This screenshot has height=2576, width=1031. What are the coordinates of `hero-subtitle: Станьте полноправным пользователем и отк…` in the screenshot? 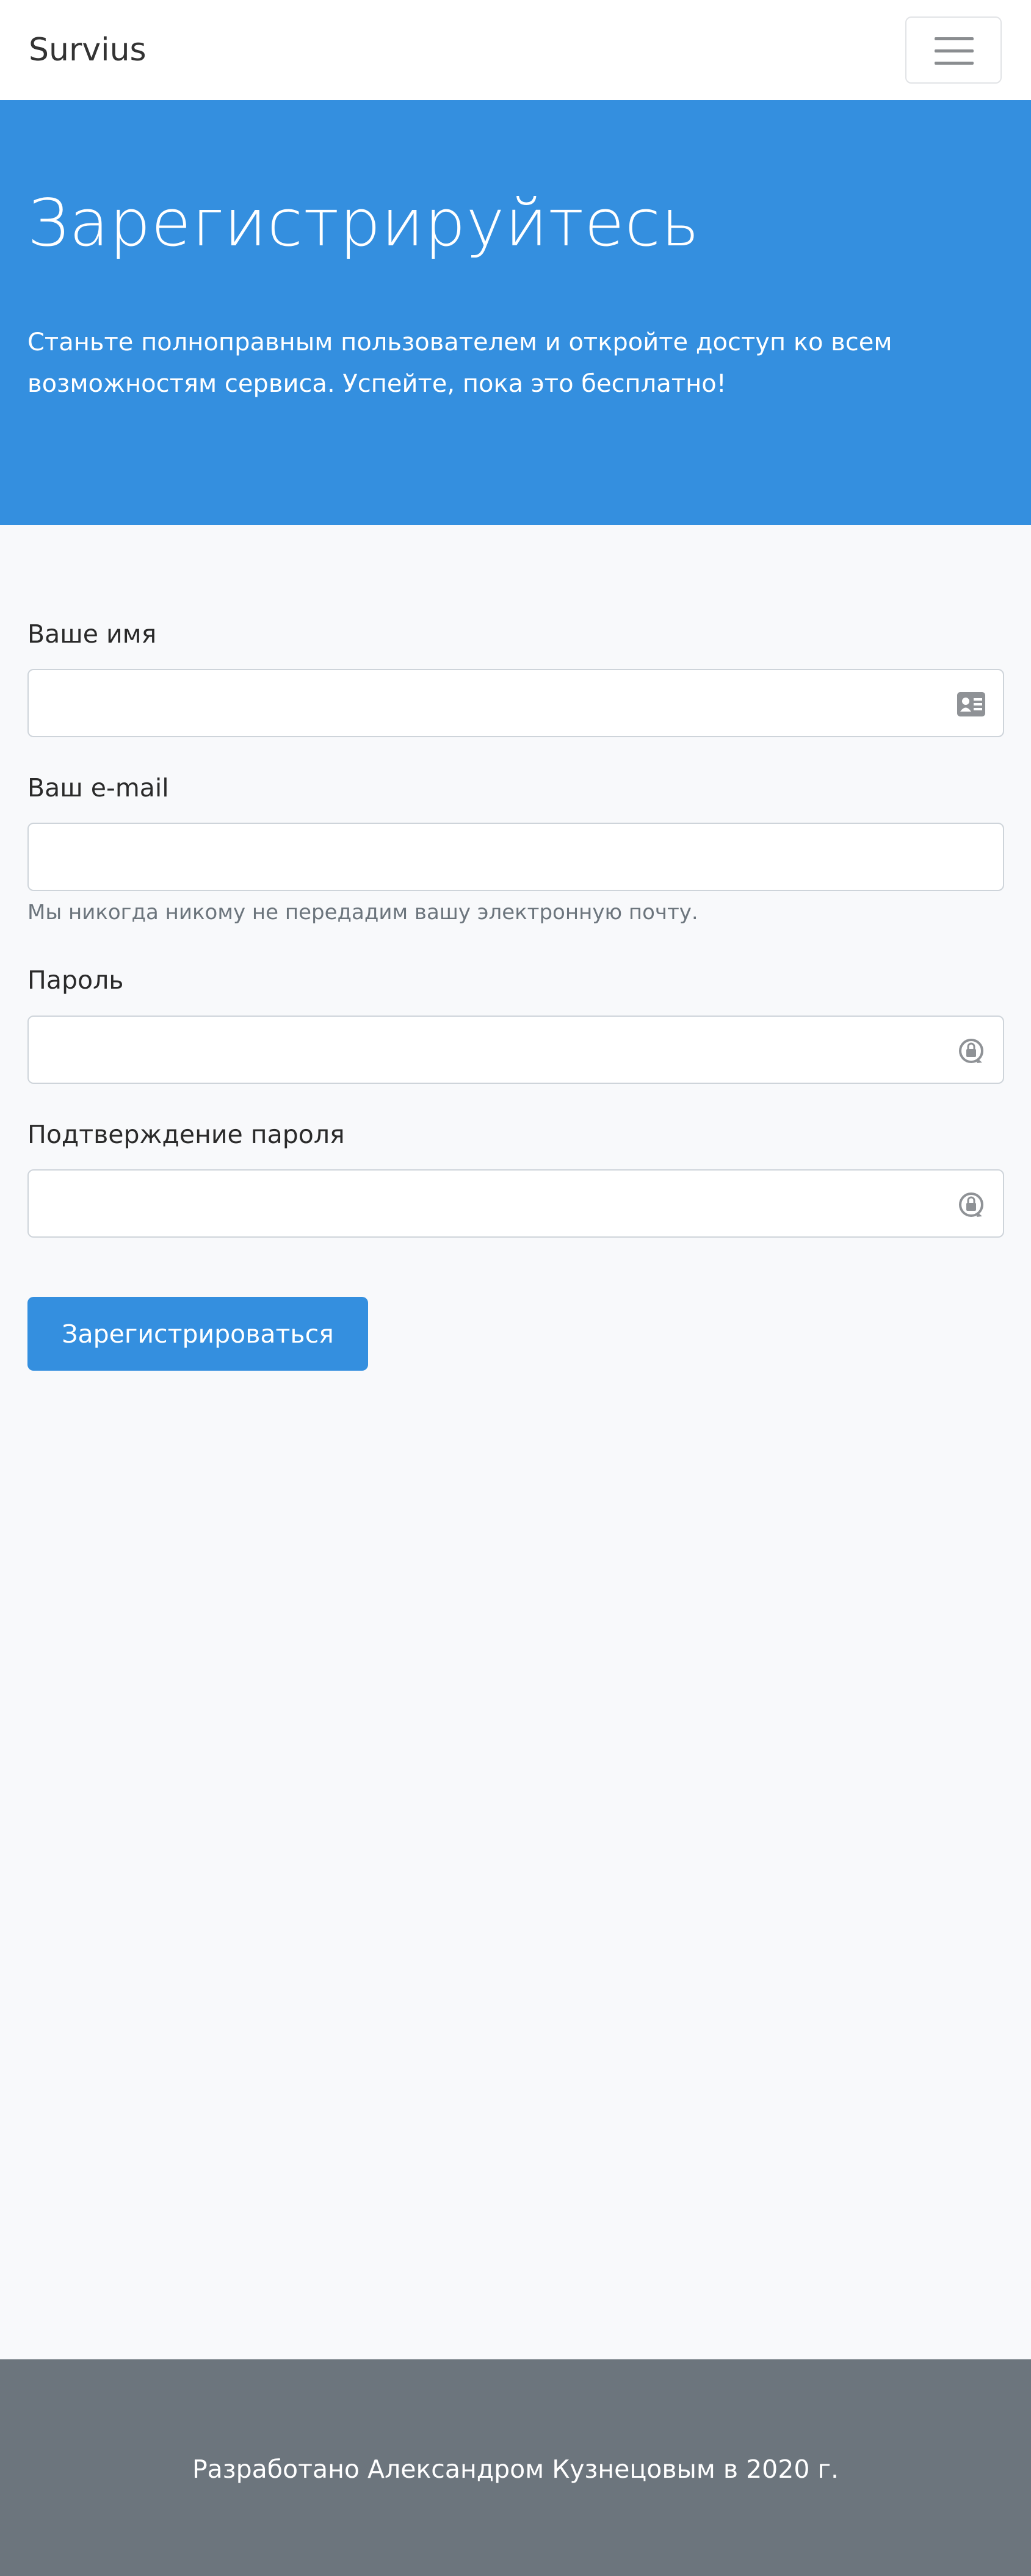 It's located at (460, 363).